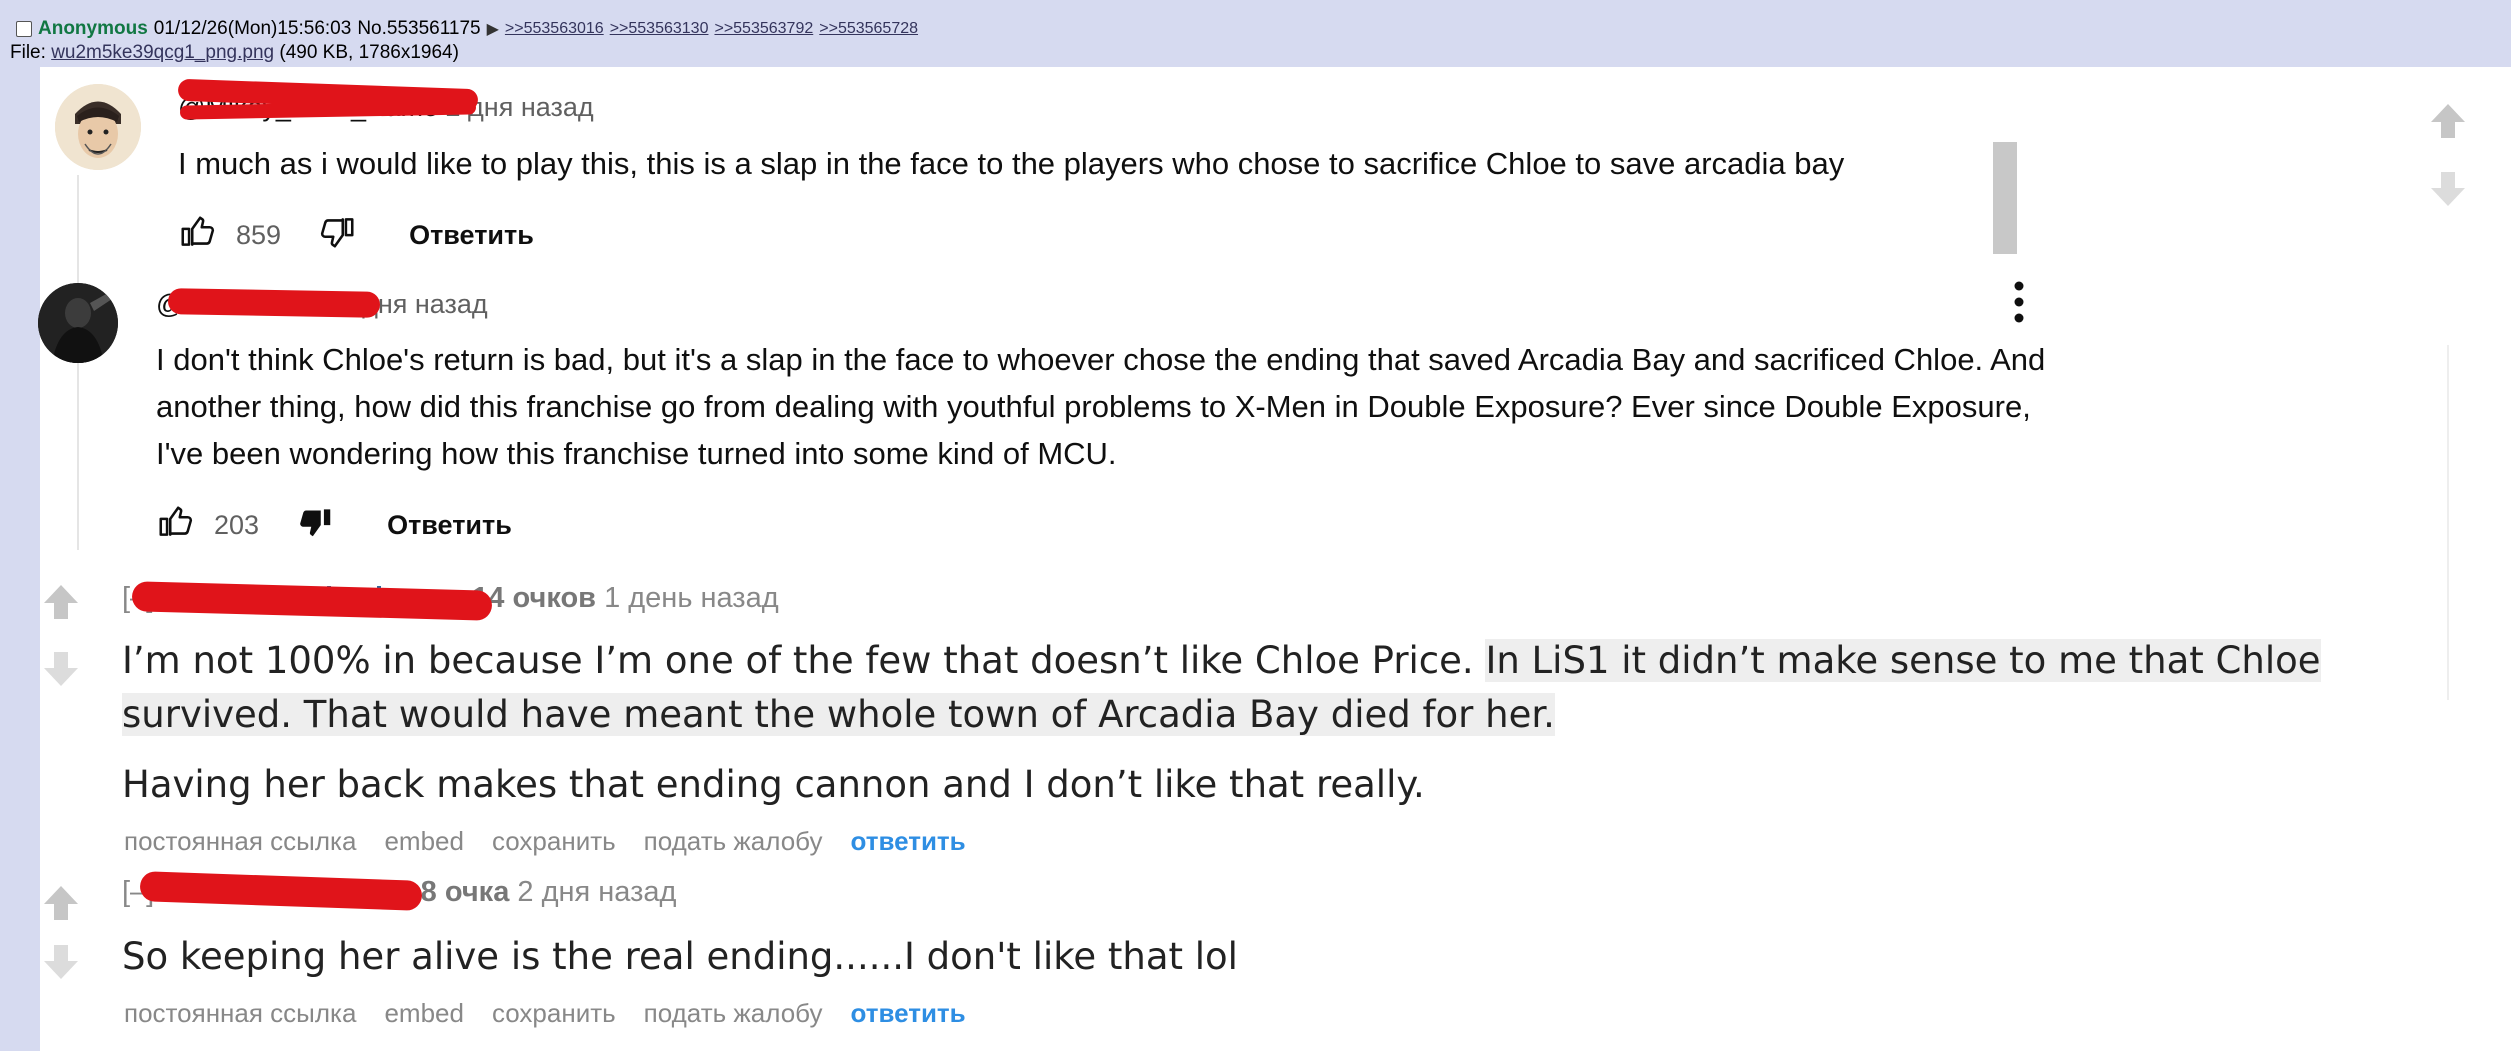 This screenshot has height=1051, width=2511. What do you see at coordinates (418, 29) in the screenshot?
I see `post-number: No.553561175` at bounding box center [418, 29].